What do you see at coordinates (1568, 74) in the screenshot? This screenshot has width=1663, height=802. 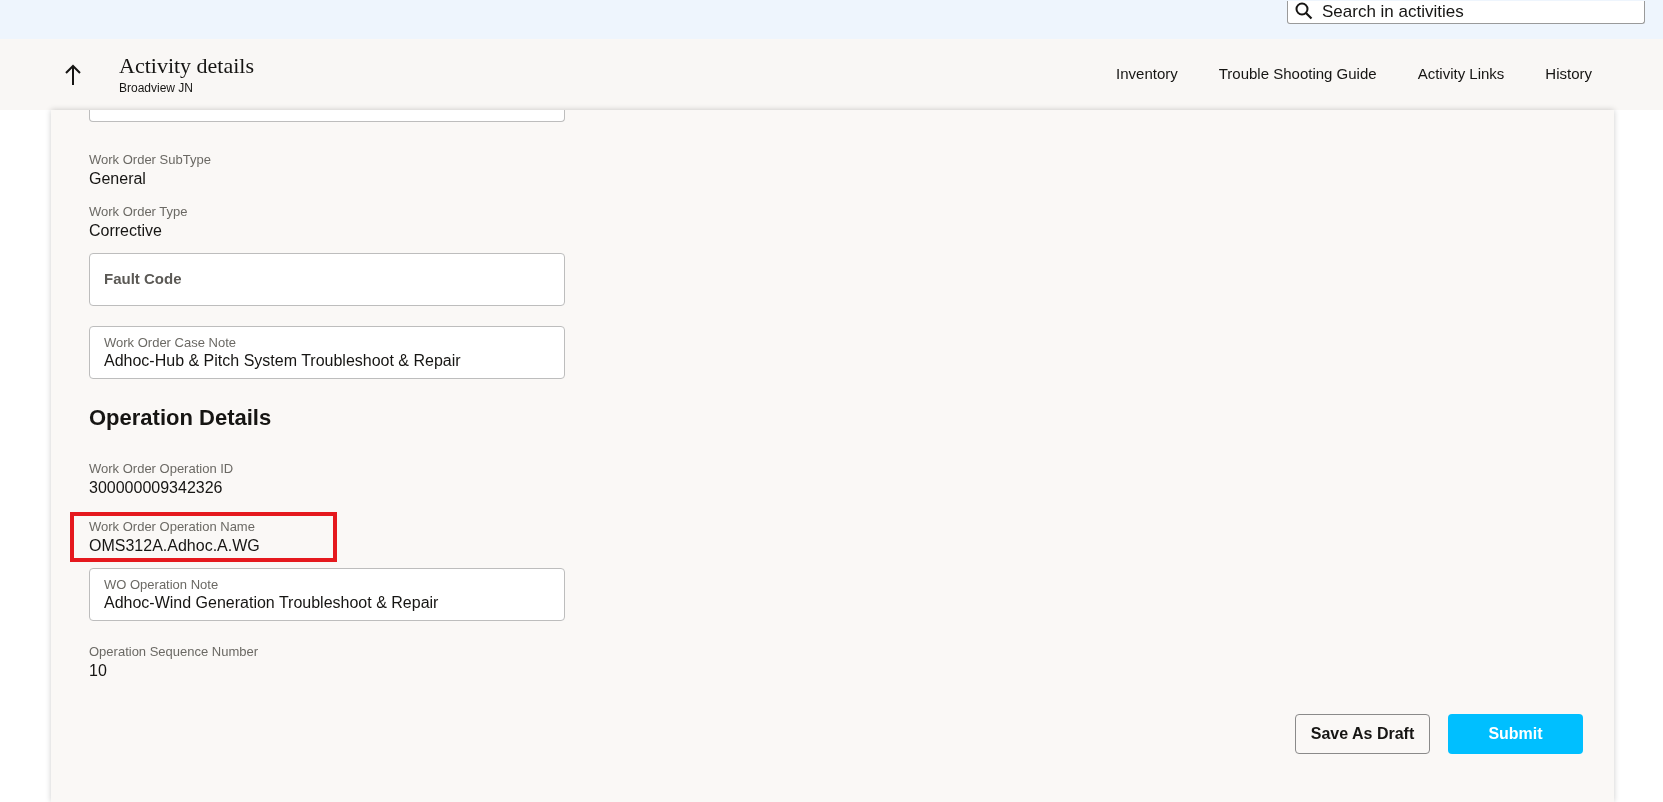 I see `nav-link: History` at bounding box center [1568, 74].